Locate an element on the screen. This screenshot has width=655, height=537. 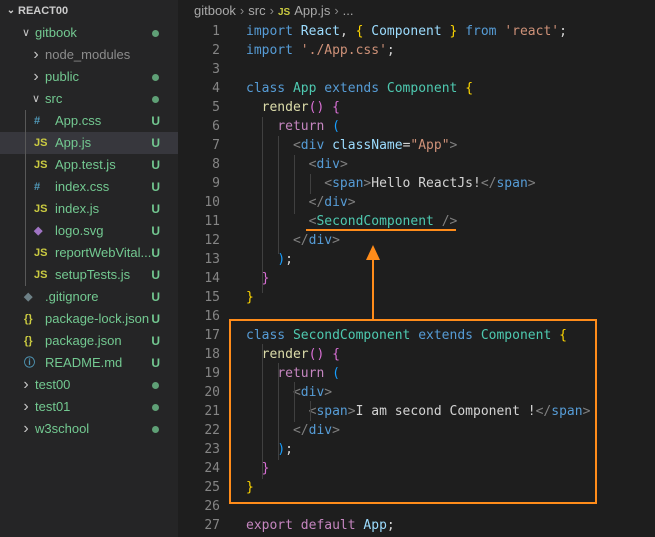
explorer-root-header: ⌄ REACT00 is located at coordinates (89, 11).